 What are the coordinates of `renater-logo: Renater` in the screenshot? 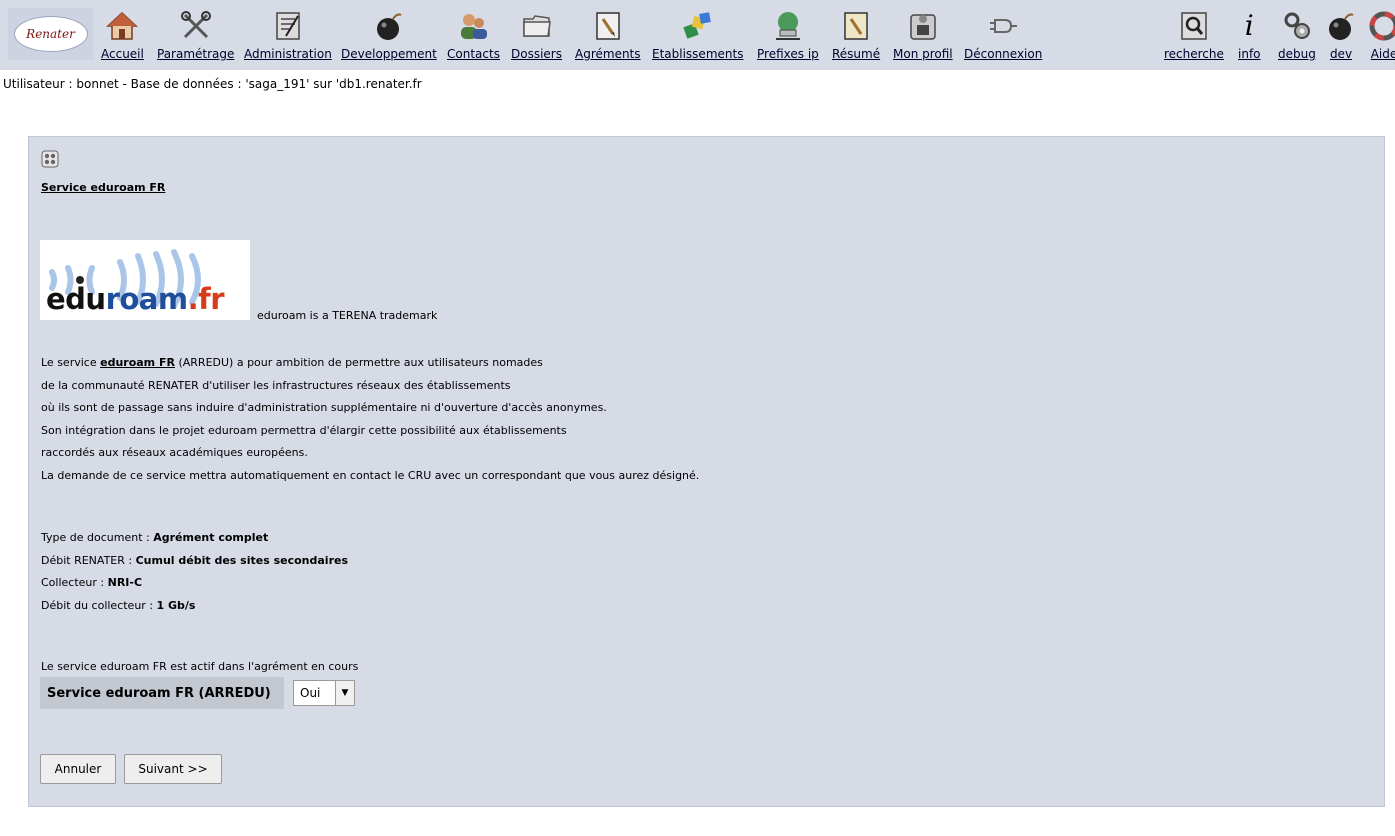 It's located at (50, 34).